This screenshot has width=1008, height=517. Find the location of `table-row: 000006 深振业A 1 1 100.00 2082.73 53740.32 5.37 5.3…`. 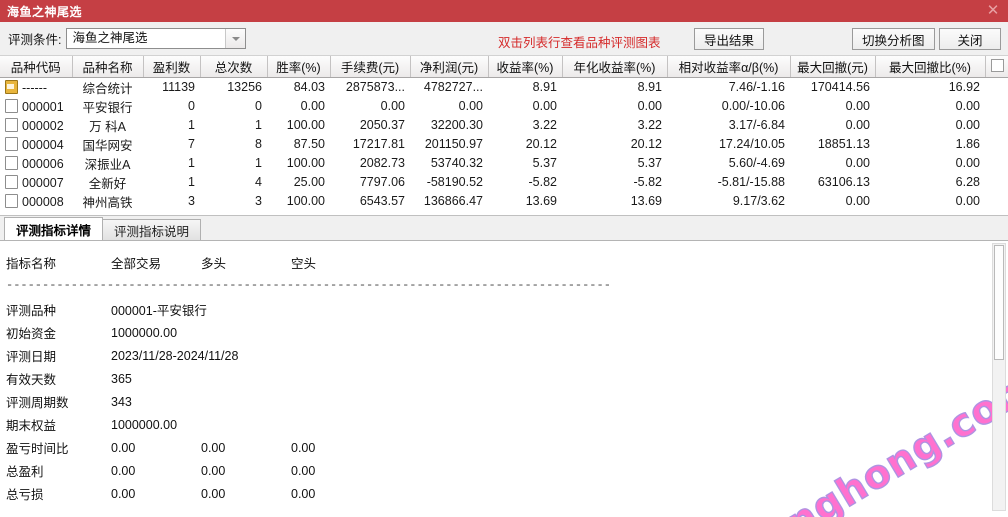

table-row: 000006 深振业A 1 1 100.00 2082.73 53740.32 5.37 5.3… is located at coordinates (504, 163).